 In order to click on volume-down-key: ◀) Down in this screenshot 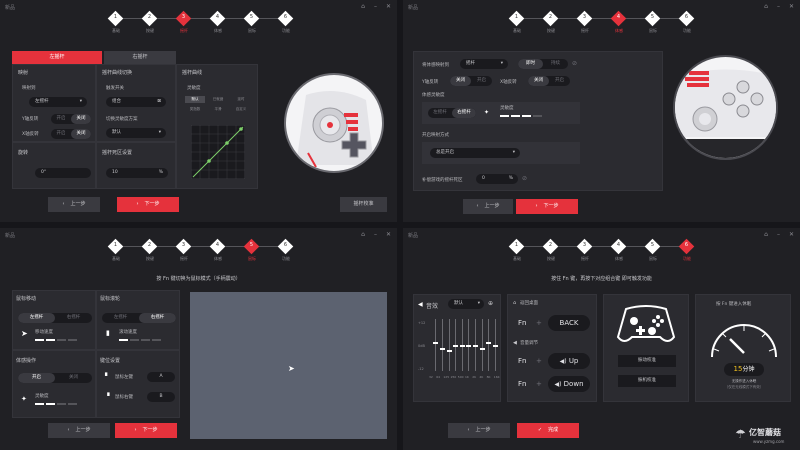, I will do `click(569, 384)`.